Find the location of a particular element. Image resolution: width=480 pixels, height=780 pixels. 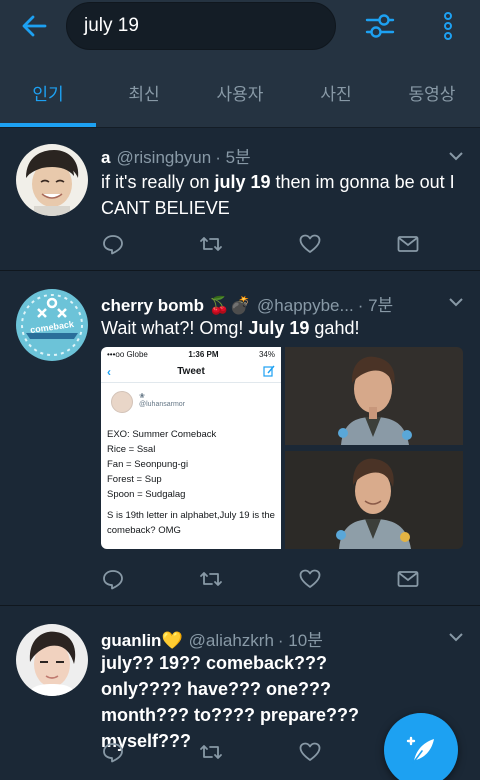

screenshot-handle: @luhansarmor is located at coordinates (162, 404).